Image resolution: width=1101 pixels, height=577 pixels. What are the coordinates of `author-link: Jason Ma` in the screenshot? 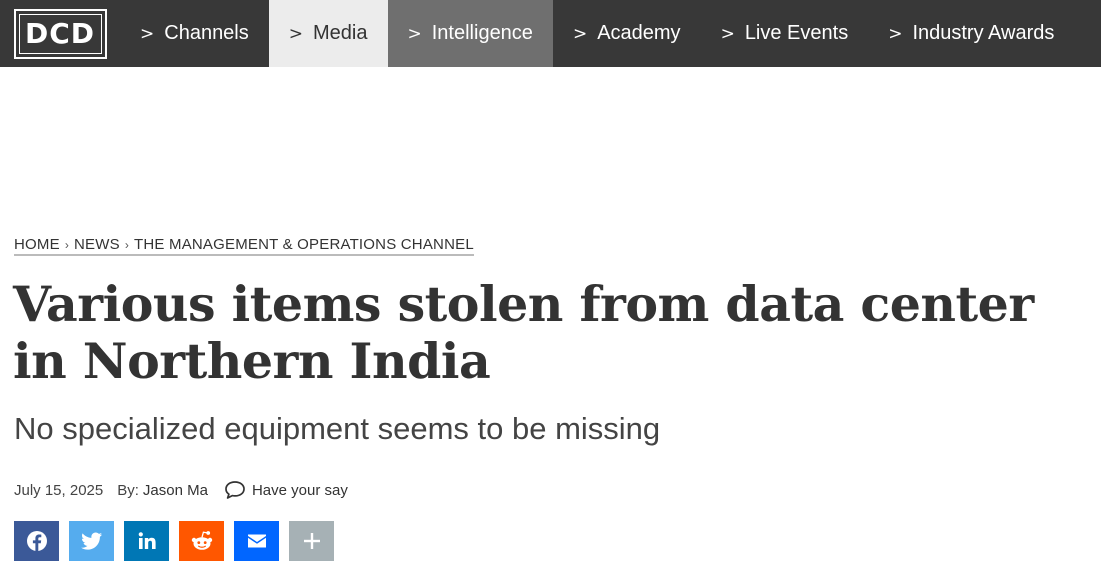 It's located at (175, 490).